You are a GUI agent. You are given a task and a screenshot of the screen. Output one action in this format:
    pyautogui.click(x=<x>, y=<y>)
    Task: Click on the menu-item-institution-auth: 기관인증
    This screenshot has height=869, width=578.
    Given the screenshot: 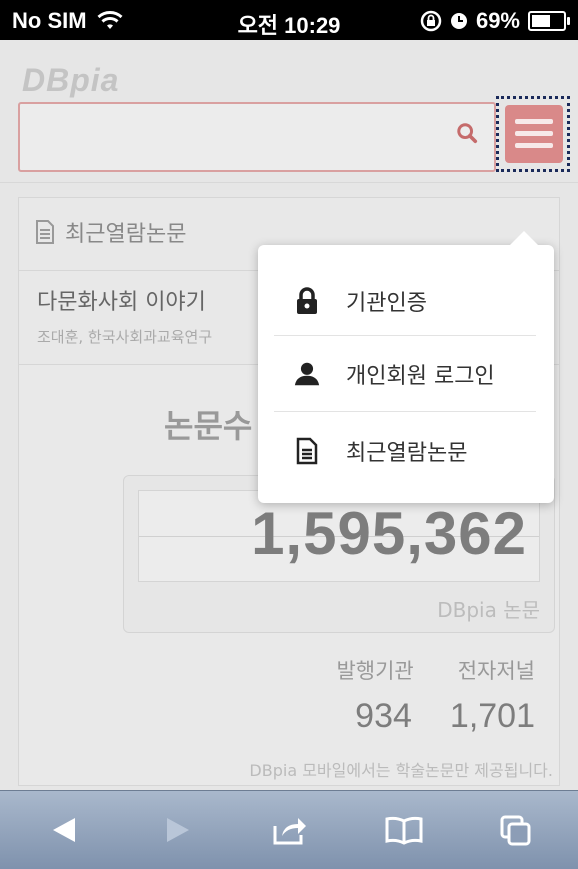 What is the action you would take?
    pyautogui.click(x=405, y=301)
    